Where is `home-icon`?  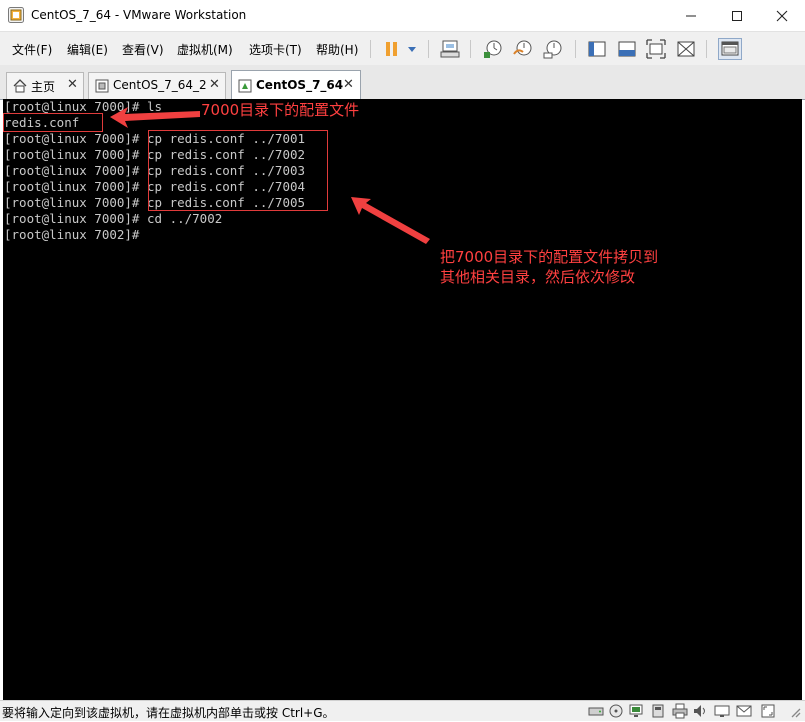 home-icon is located at coordinates (20, 86).